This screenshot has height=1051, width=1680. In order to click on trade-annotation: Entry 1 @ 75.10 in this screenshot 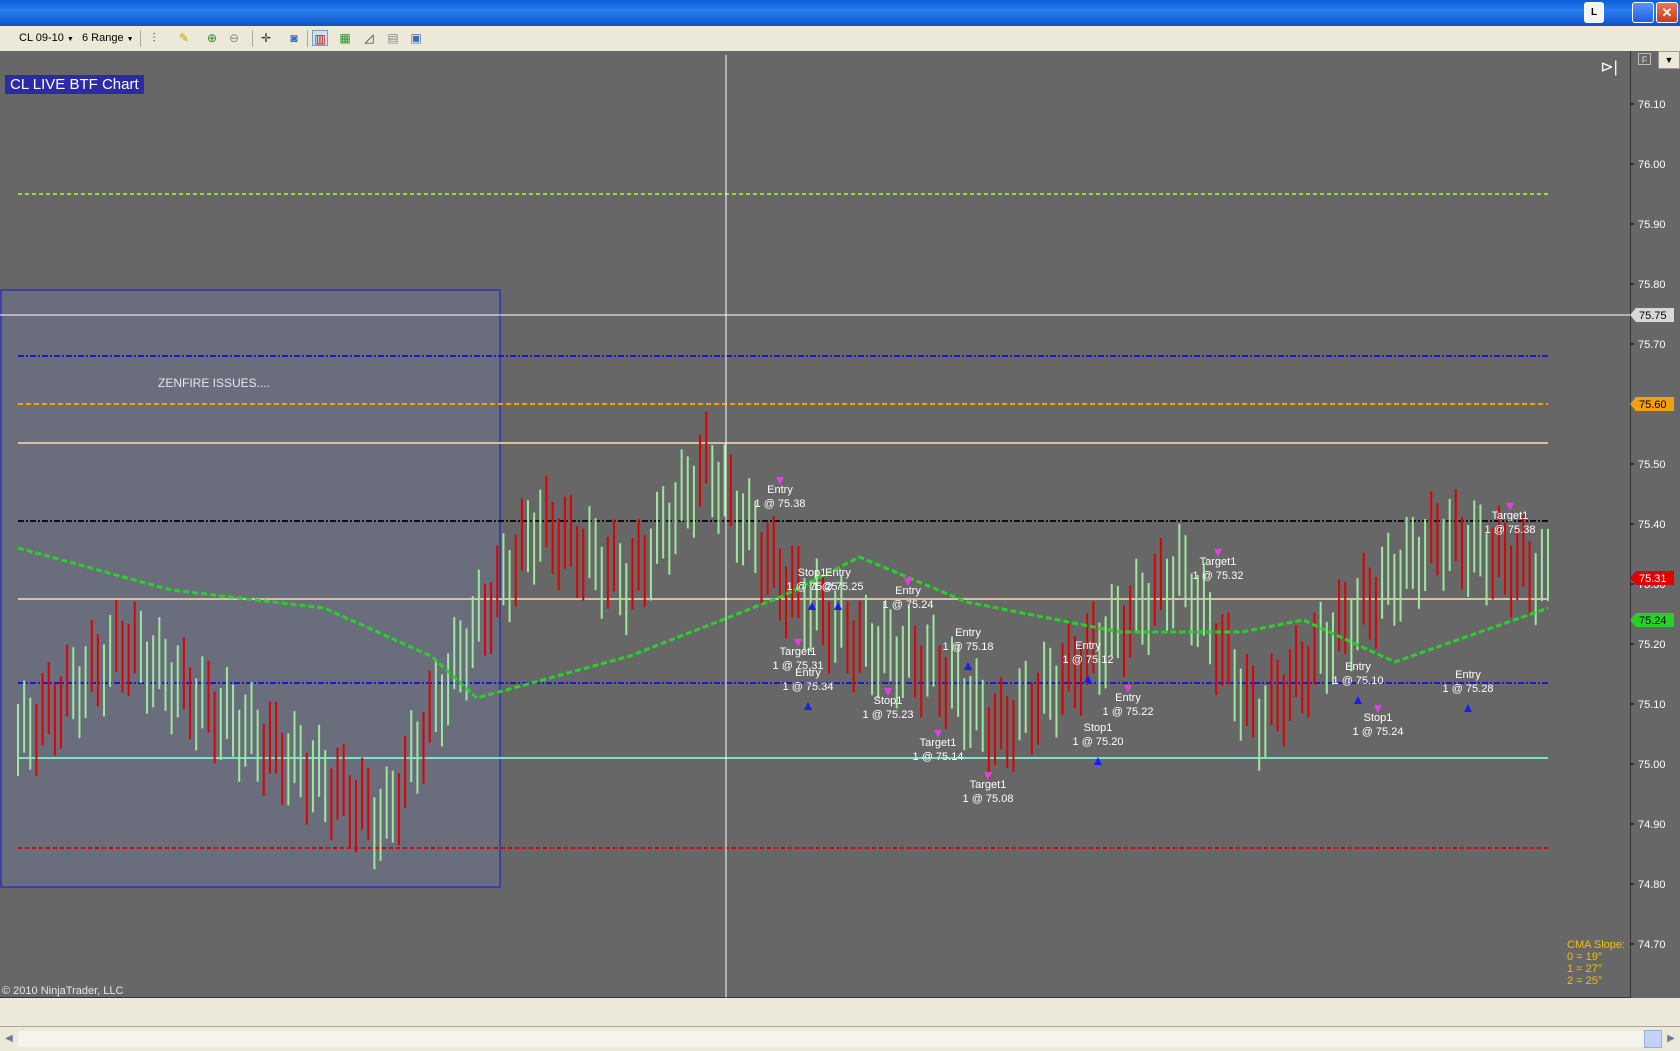, I will do `click(1358, 682)`.